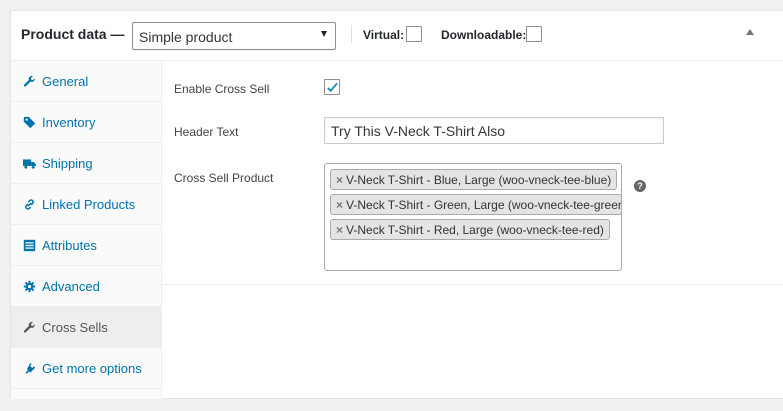 Image resolution: width=783 pixels, height=411 pixels. I want to click on tab-label: General, so click(65, 81).